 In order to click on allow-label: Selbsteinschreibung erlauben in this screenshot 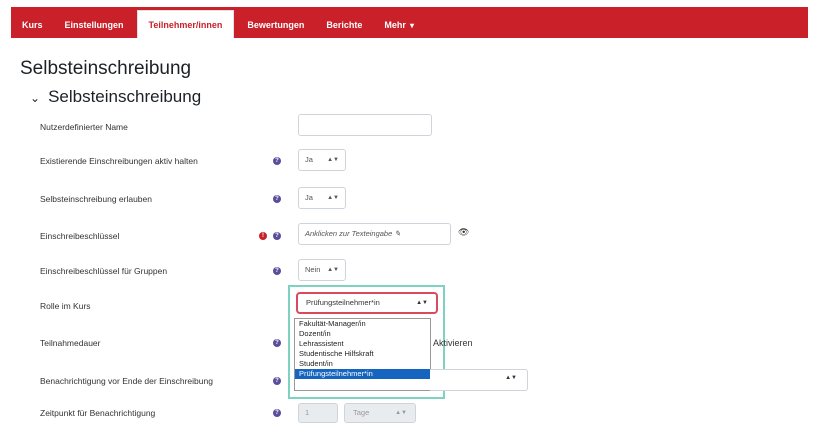, I will do `click(96, 199)`.